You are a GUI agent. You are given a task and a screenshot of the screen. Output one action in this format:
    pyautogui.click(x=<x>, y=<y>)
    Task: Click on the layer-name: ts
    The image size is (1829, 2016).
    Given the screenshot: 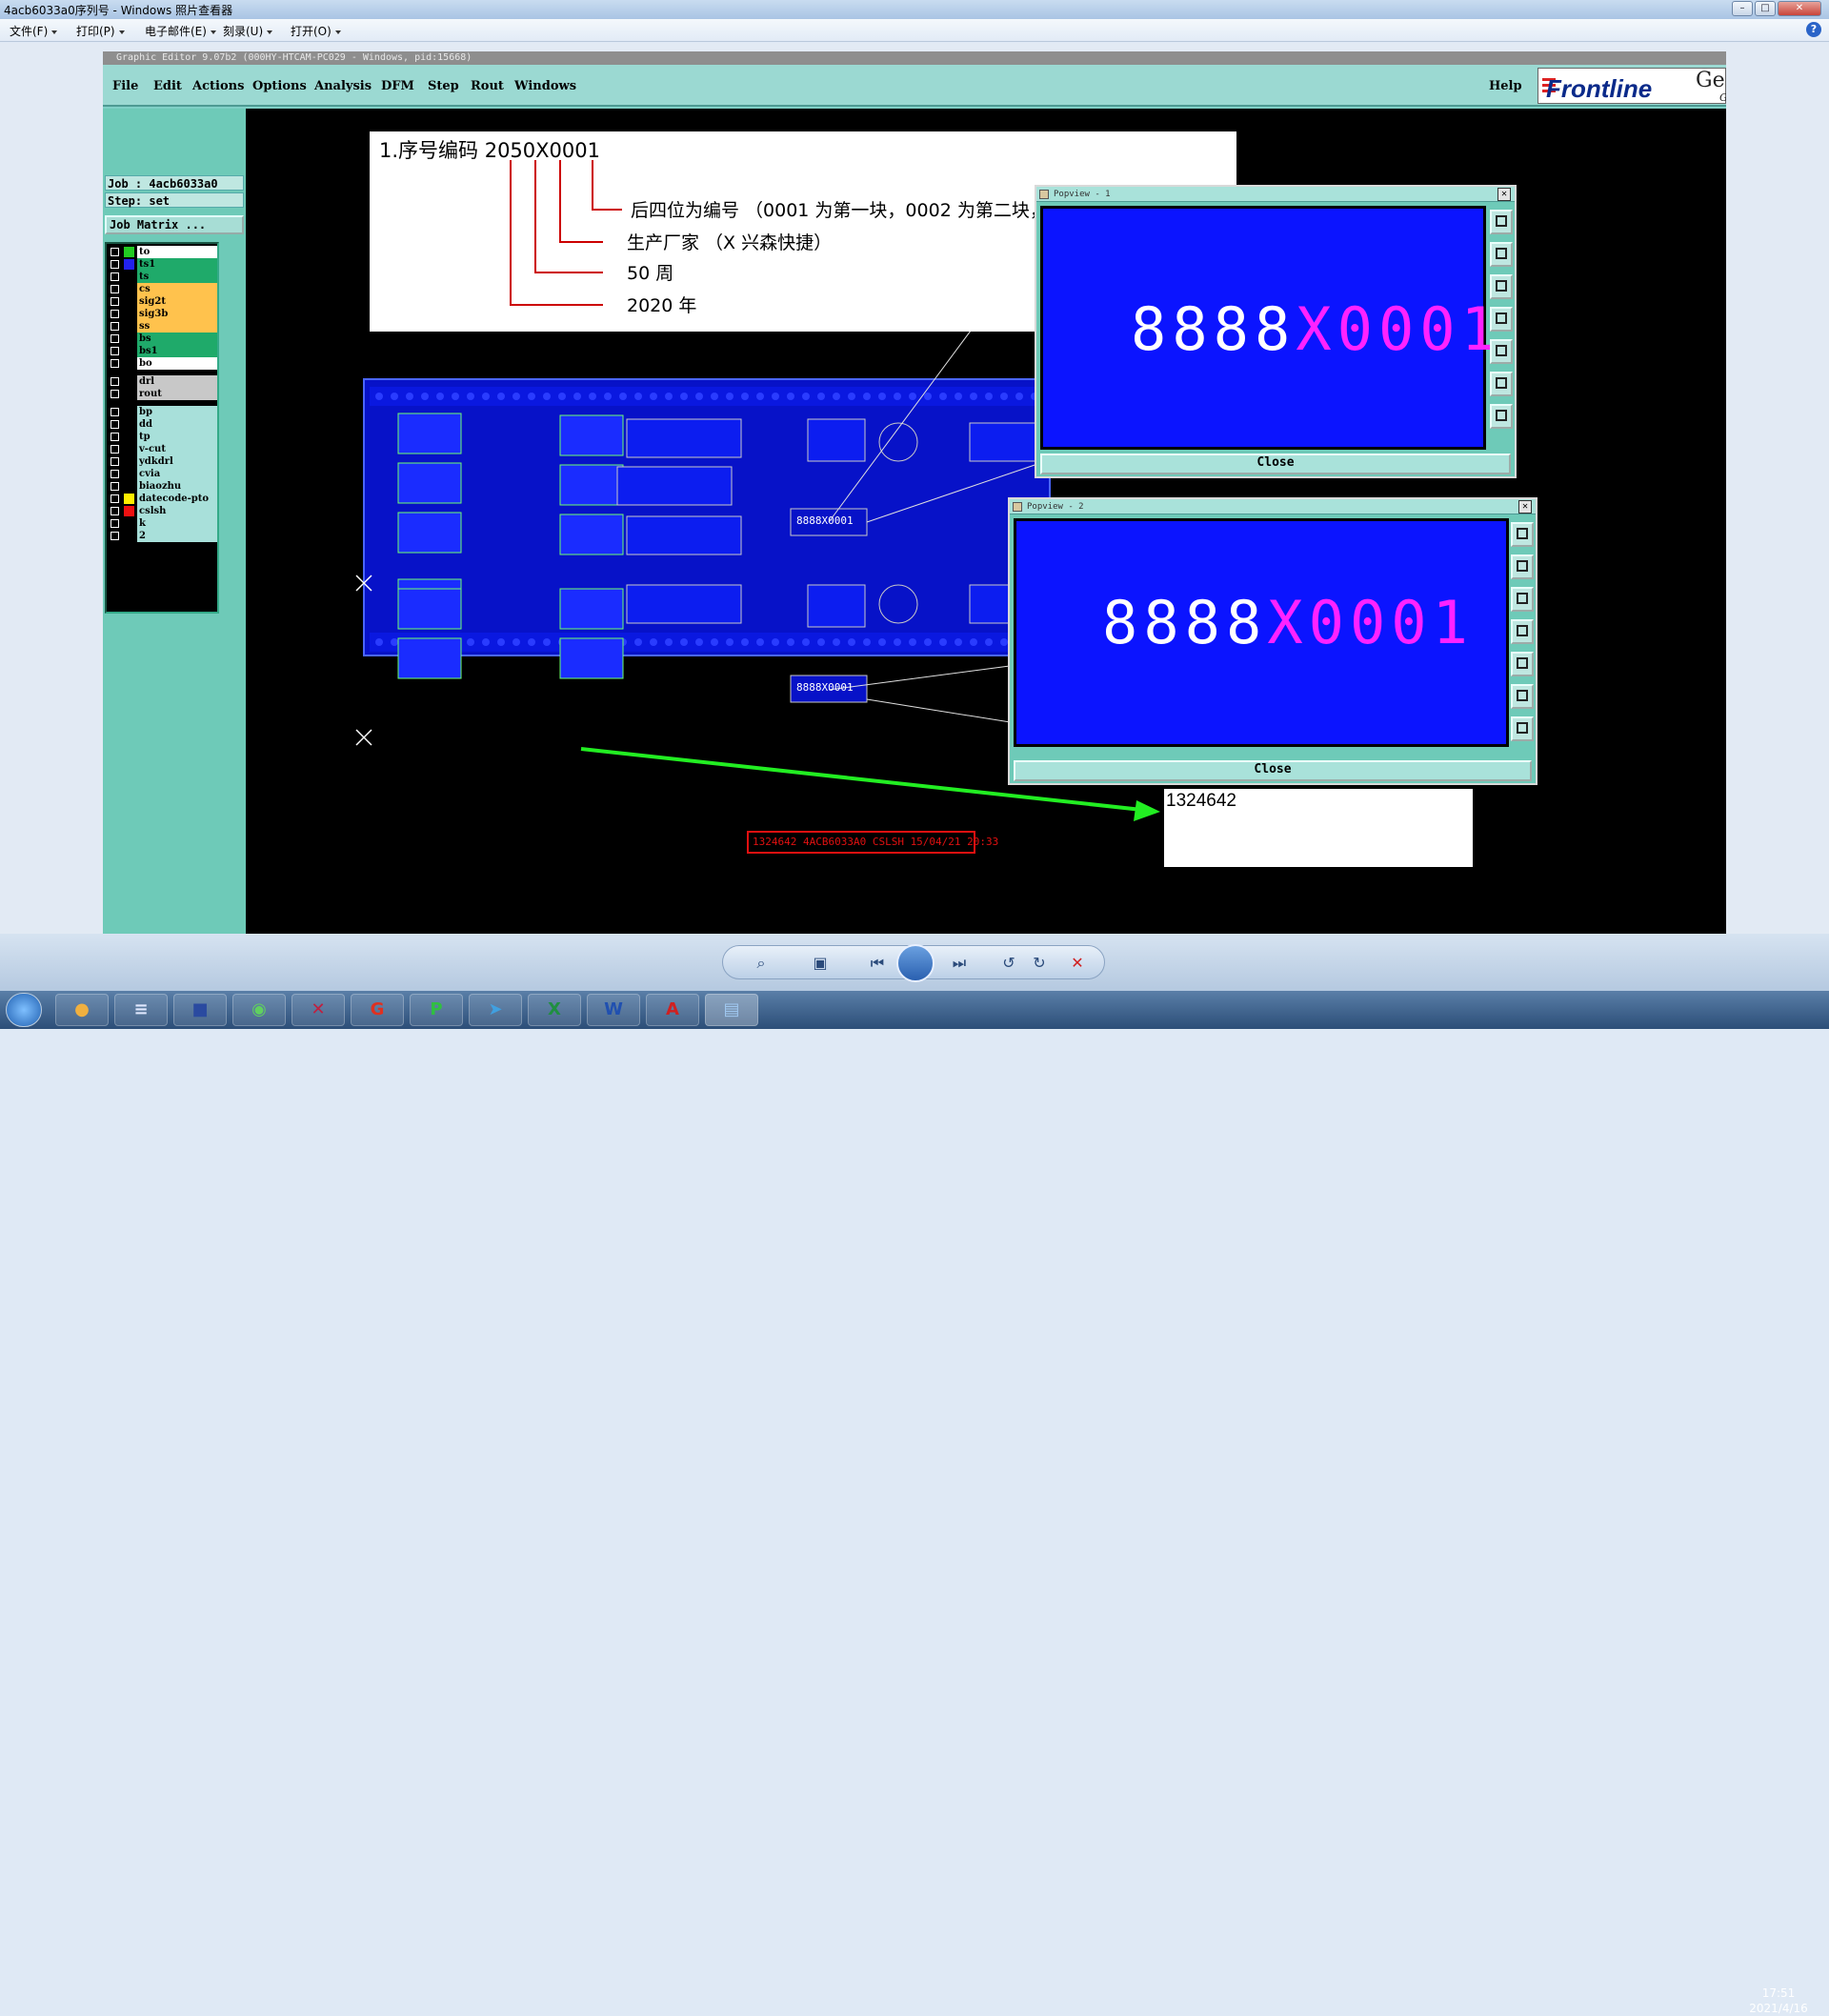 What is the action you would take?
    pyautogui.click(x=177, y=277)
    